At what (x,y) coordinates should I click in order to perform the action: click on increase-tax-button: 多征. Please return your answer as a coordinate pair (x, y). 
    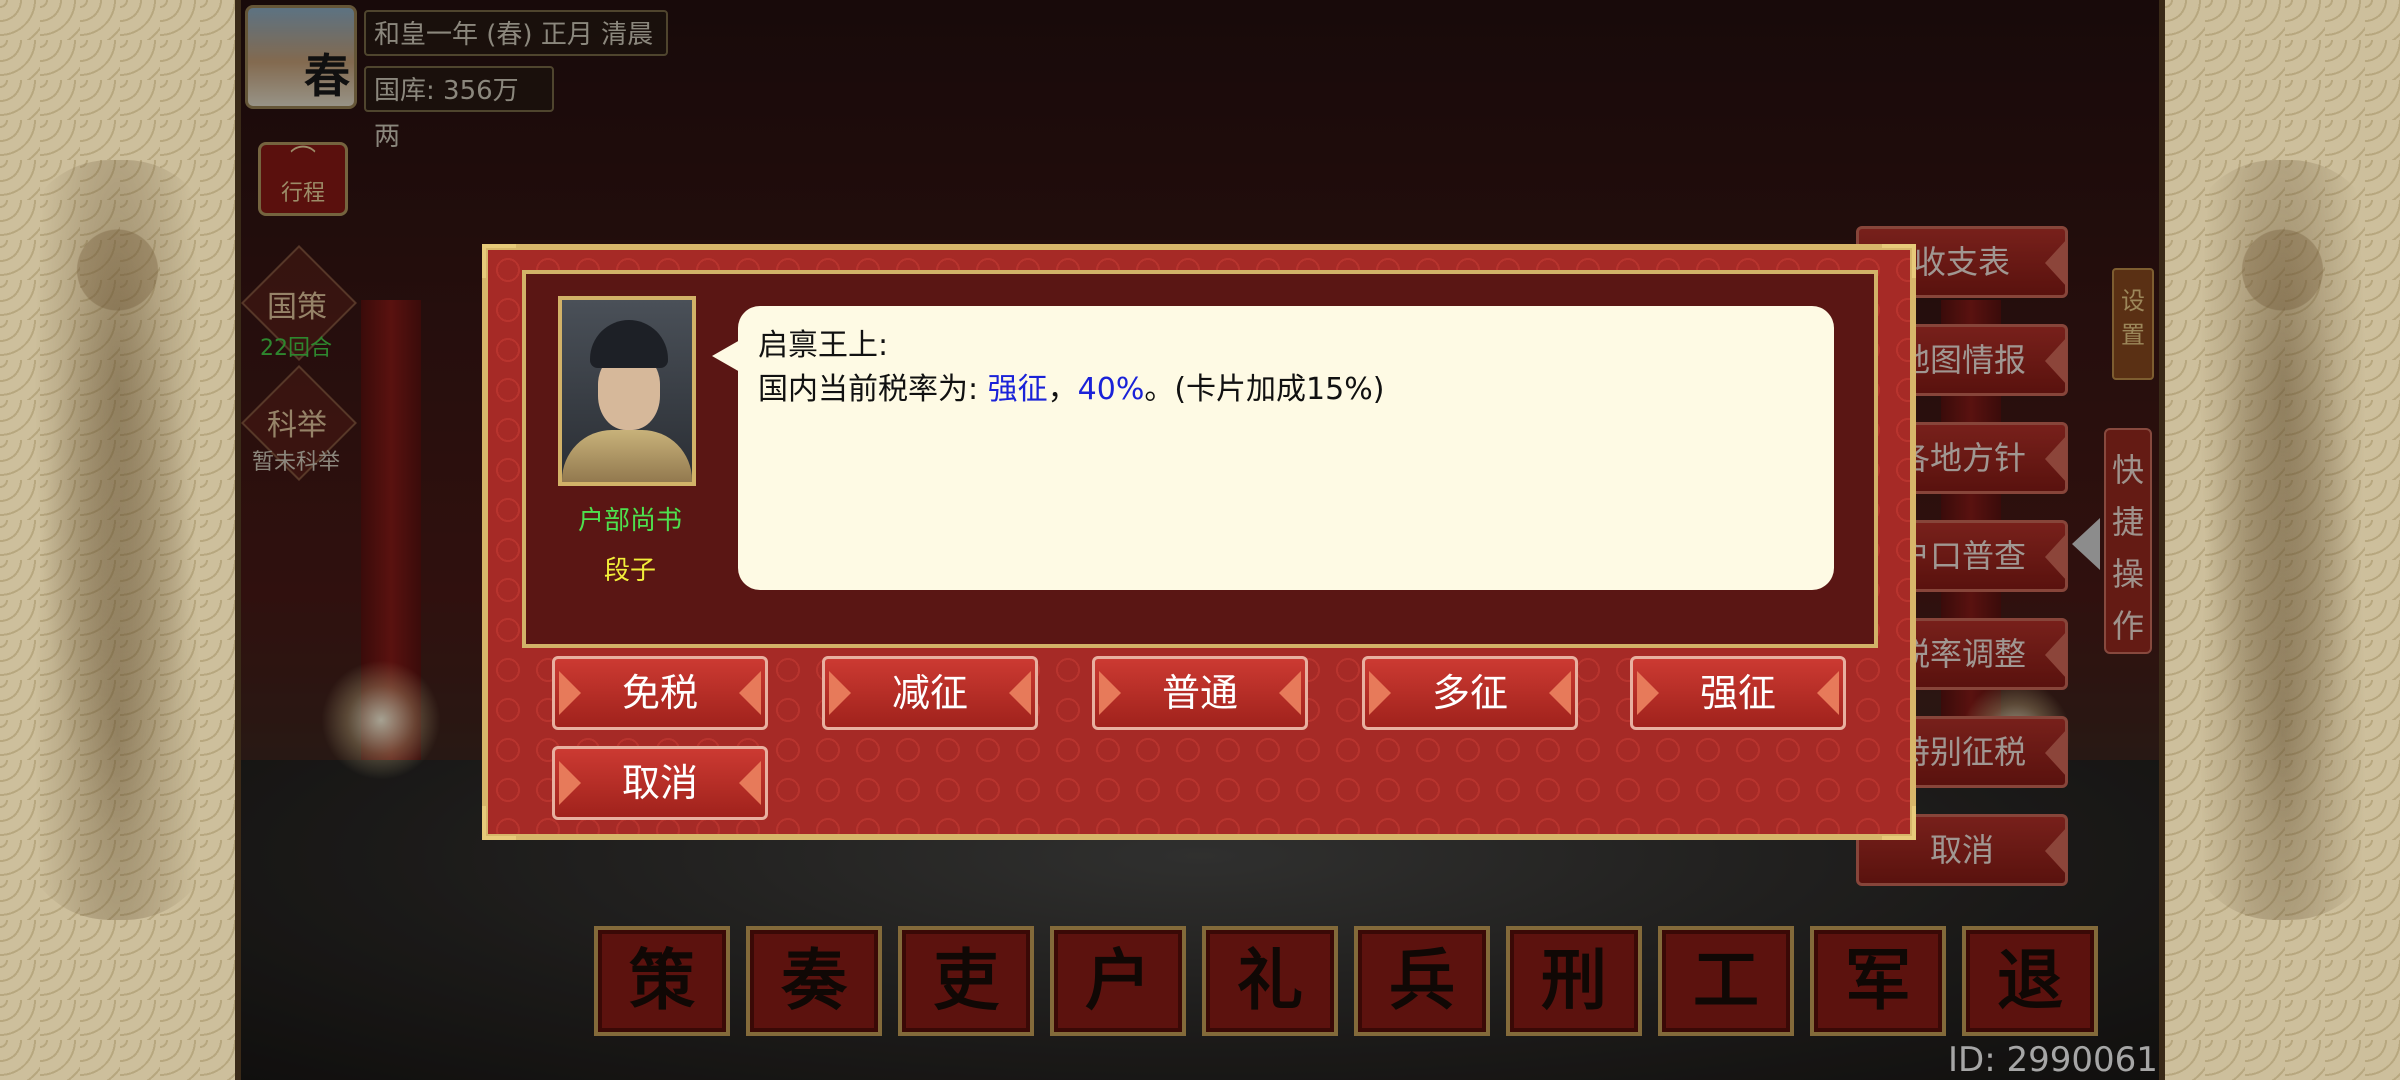
    Looking at the image, I should click on (1470, 693).